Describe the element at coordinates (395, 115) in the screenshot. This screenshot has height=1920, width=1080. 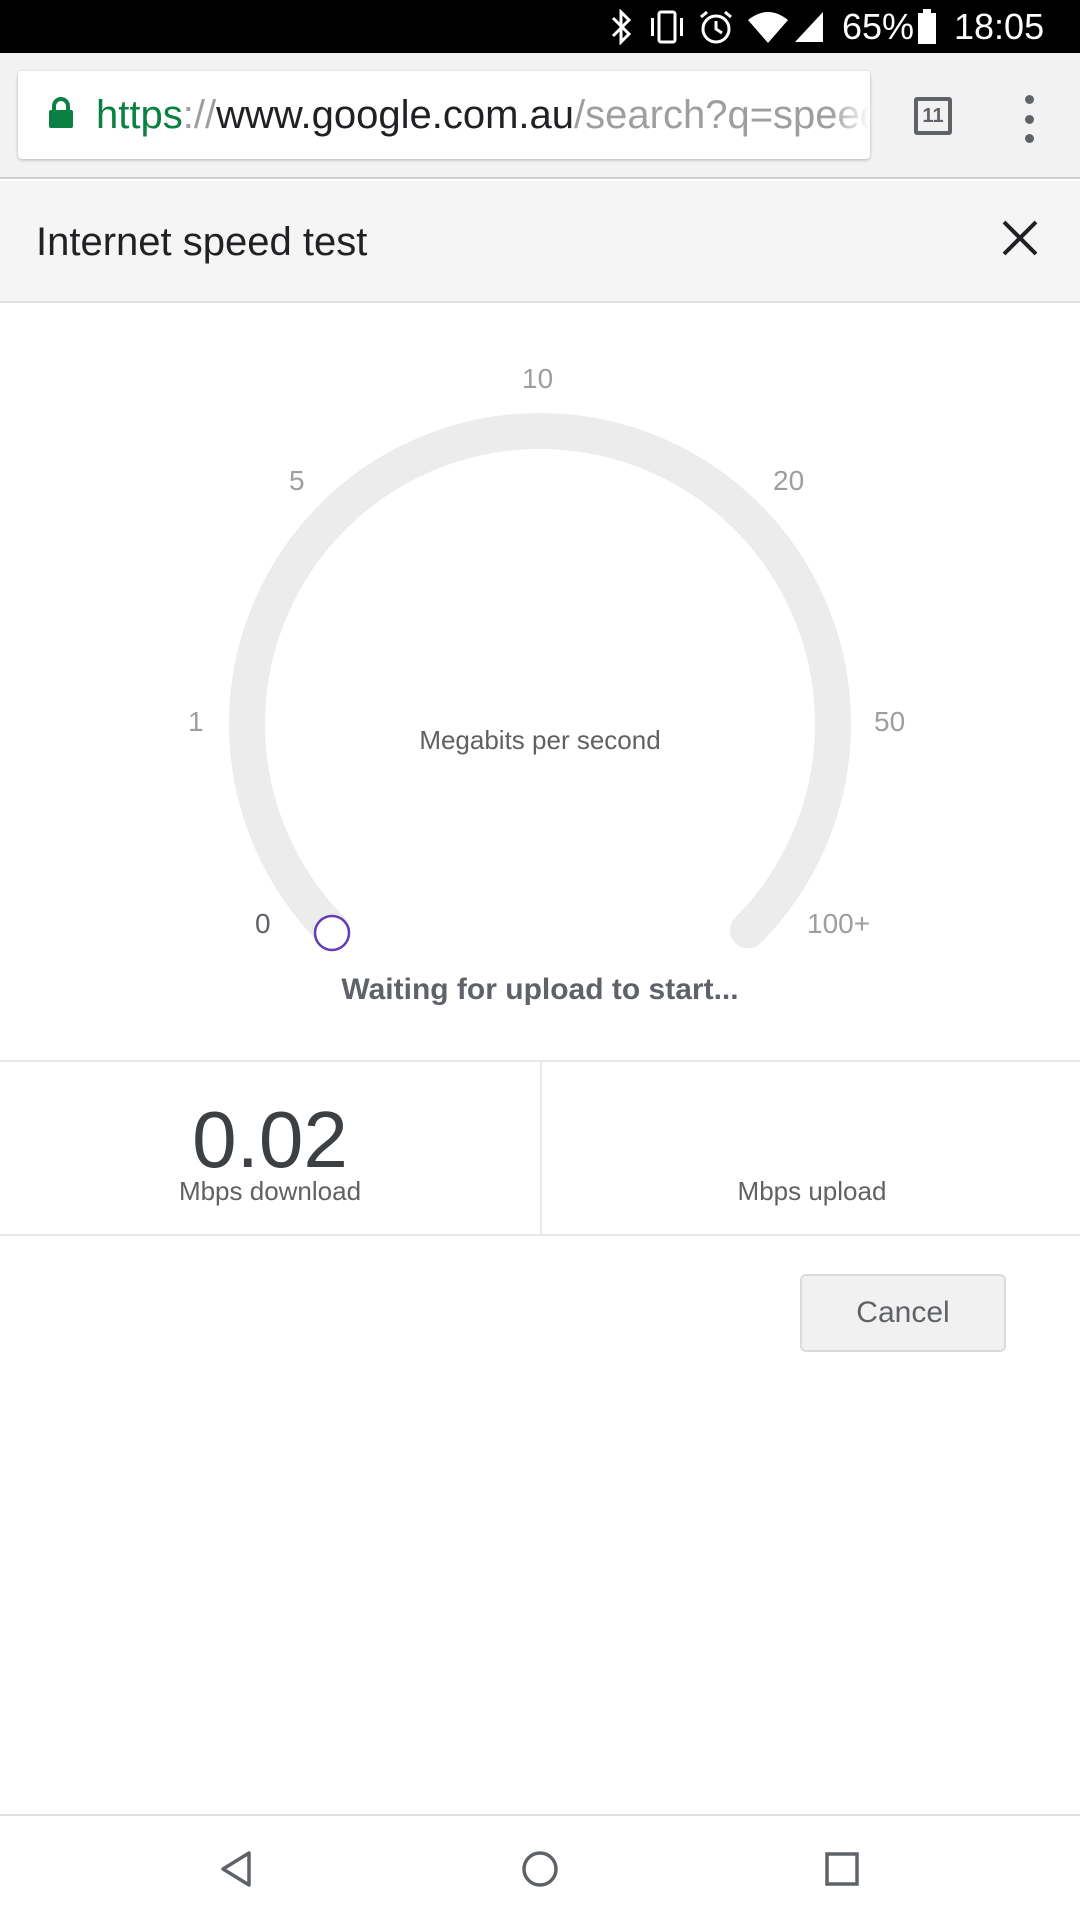
I see `url-host: www.google.com.au` at that location.